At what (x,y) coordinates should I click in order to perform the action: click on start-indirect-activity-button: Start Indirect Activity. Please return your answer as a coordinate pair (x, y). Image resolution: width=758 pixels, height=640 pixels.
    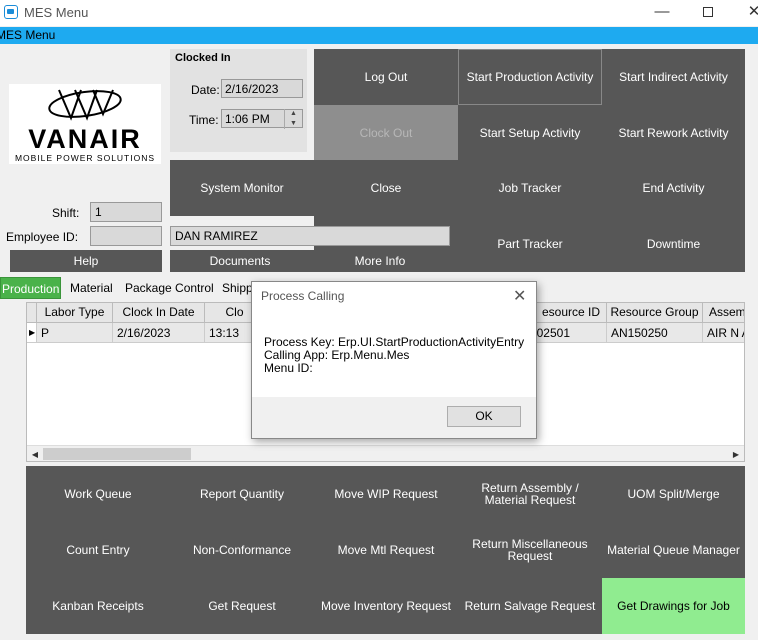
    Looking at the image, I should click on (673, 77).